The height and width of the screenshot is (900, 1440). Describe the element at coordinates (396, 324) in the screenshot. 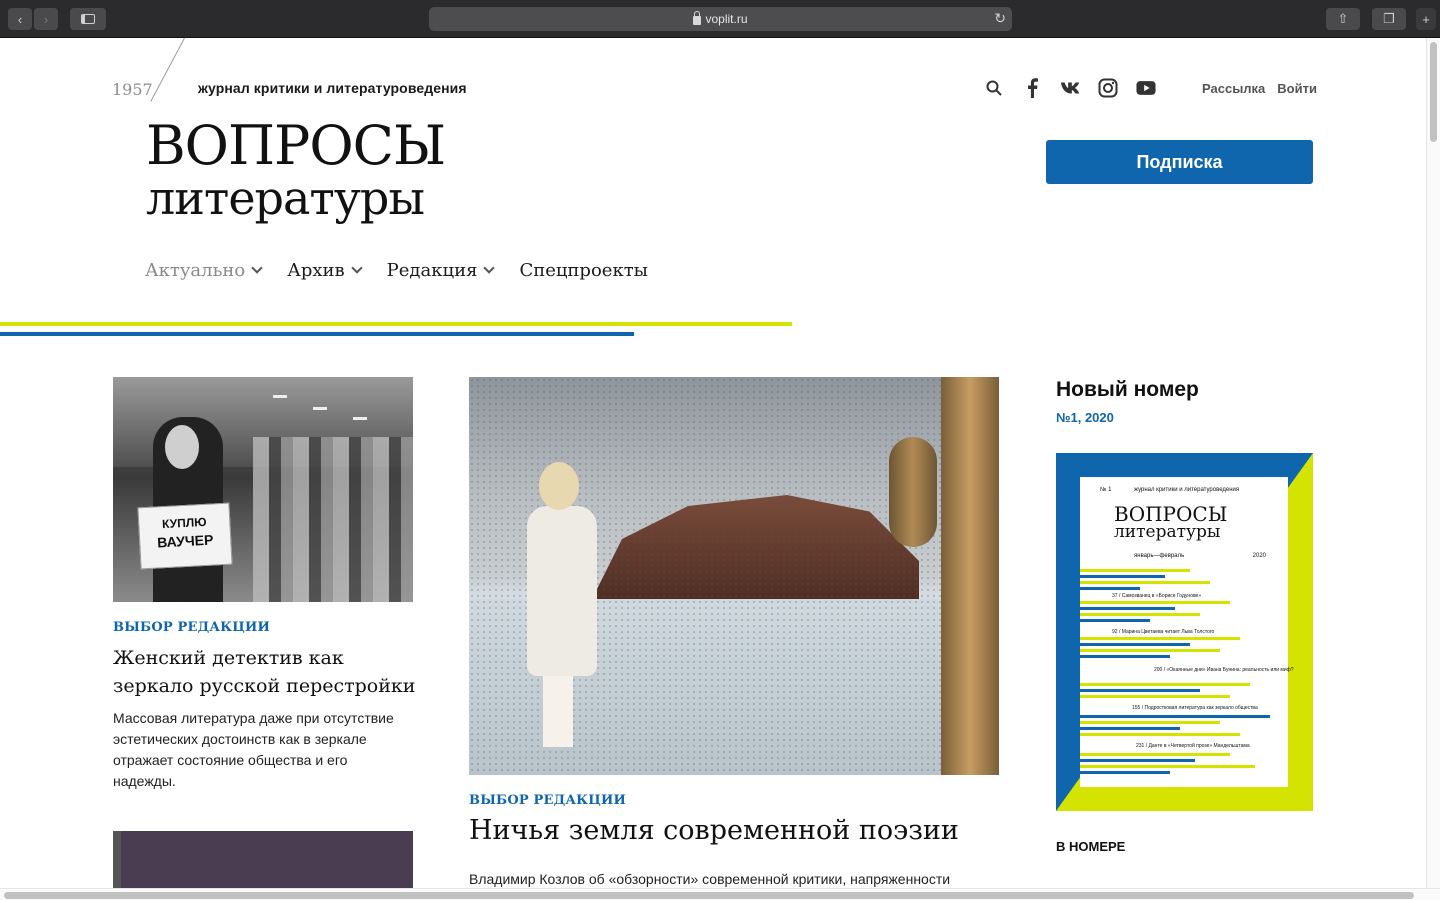

I see `decorative-line-yellow` at that location.